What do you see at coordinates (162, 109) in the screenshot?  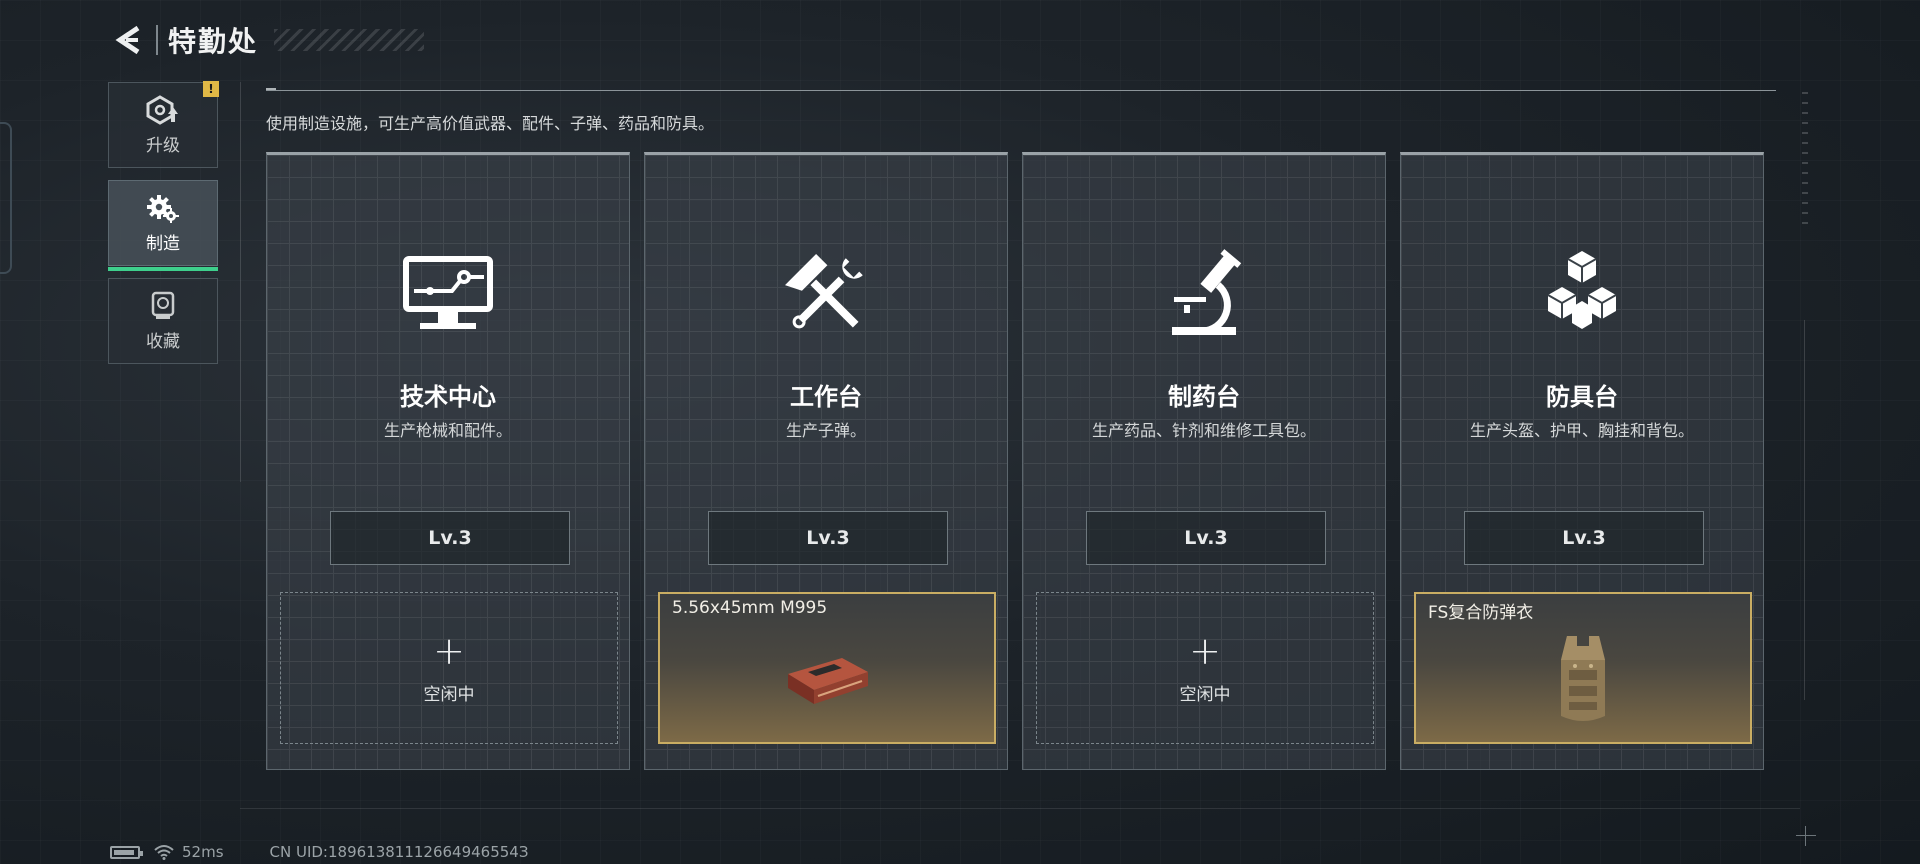 I see `upgrade-icon` at bounding box center [162, 109].